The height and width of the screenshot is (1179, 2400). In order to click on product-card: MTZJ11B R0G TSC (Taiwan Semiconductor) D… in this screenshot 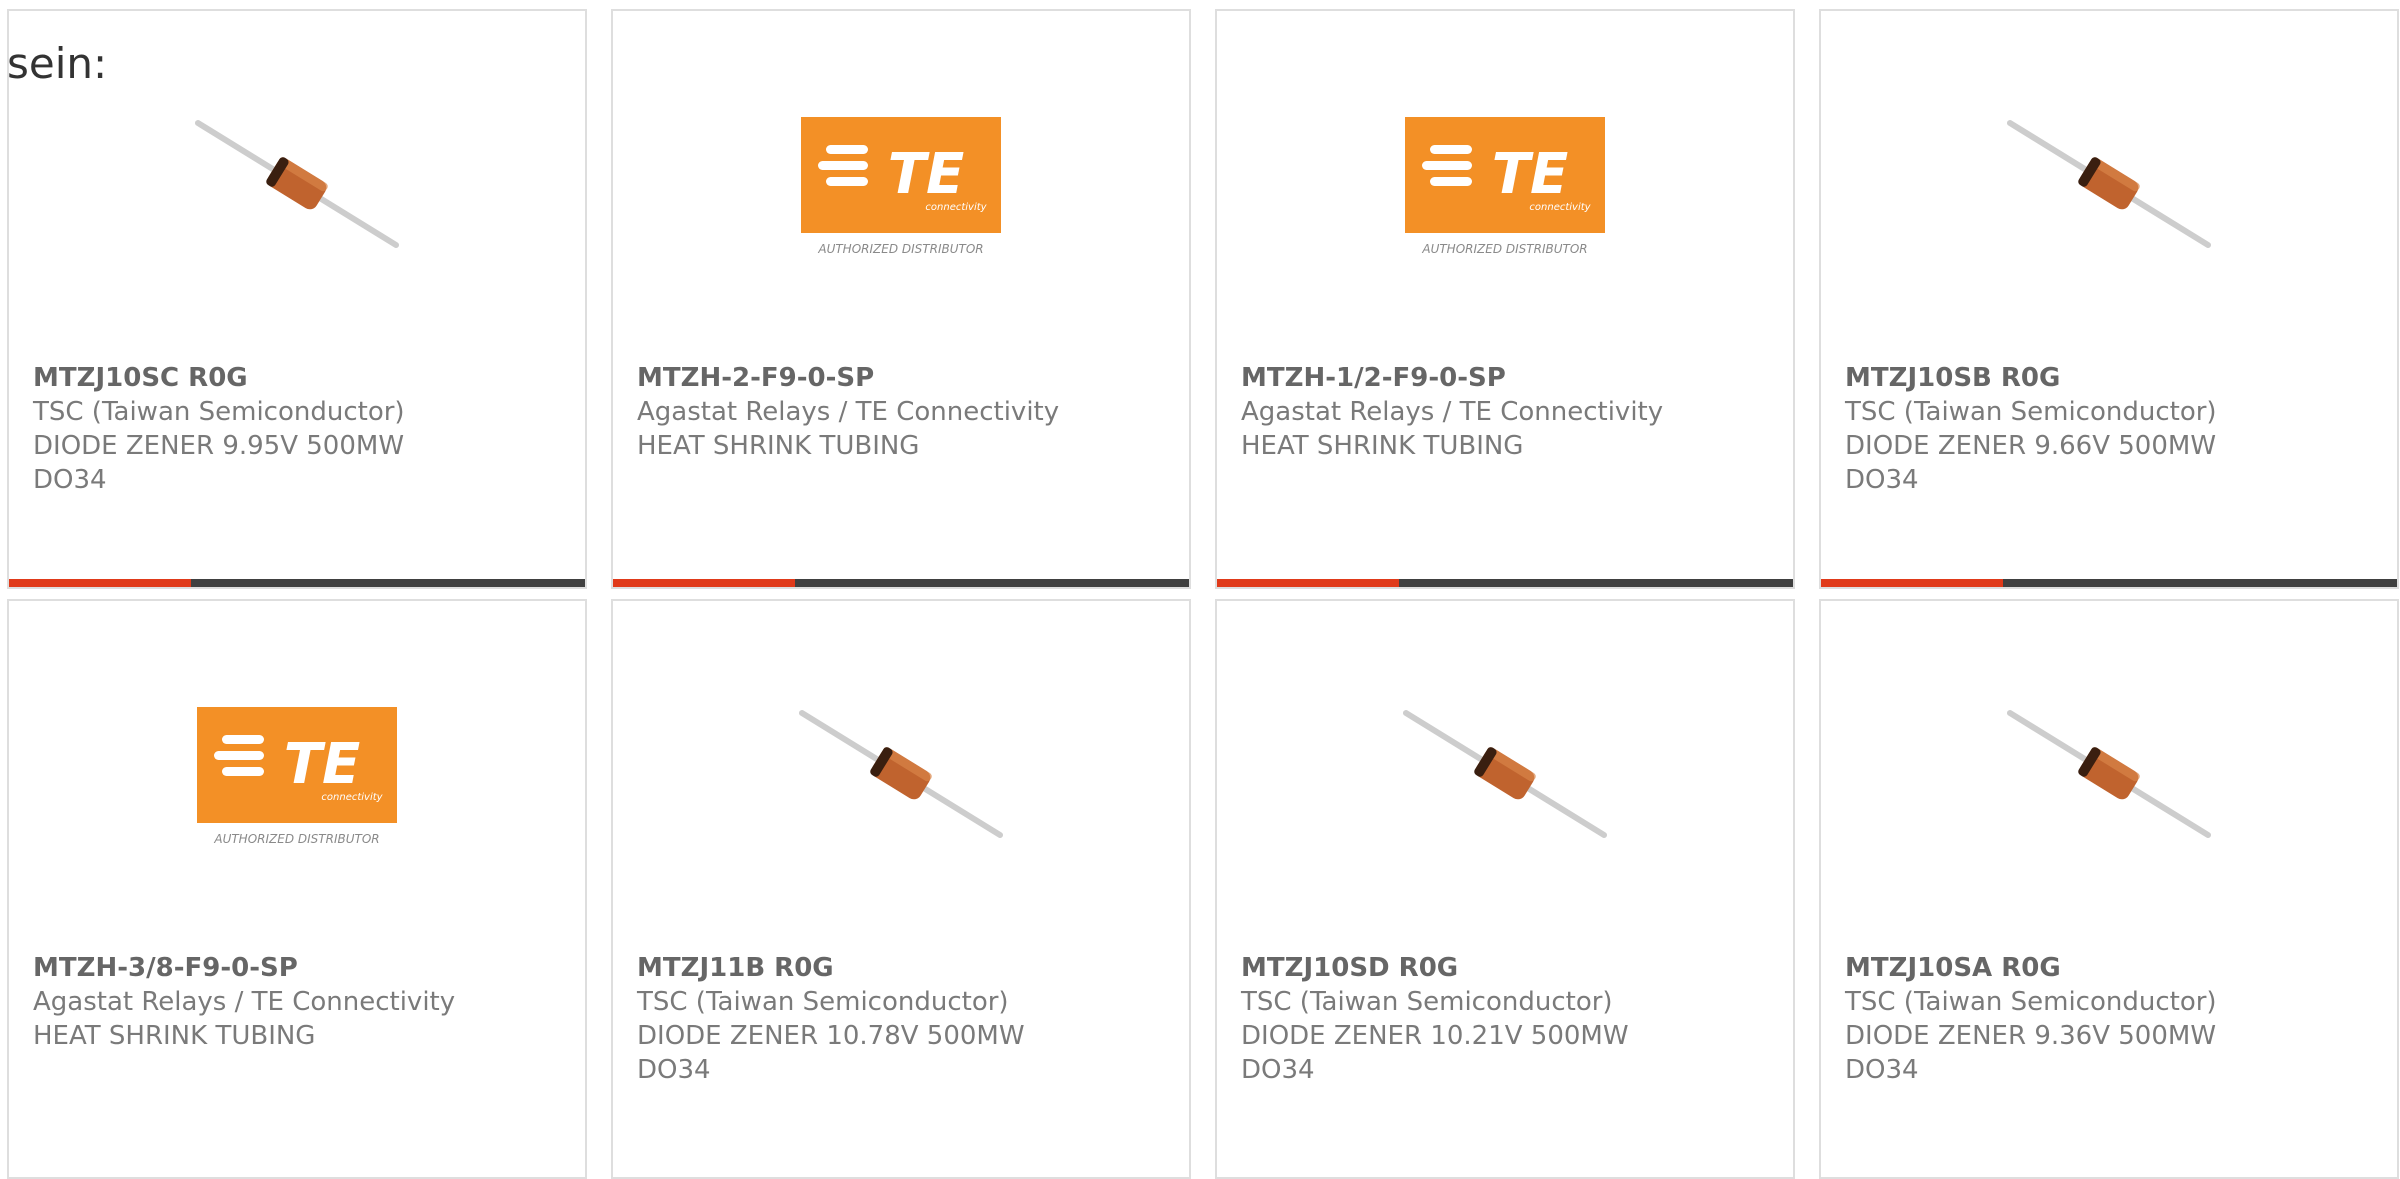, I will do `click(901, 889)`.